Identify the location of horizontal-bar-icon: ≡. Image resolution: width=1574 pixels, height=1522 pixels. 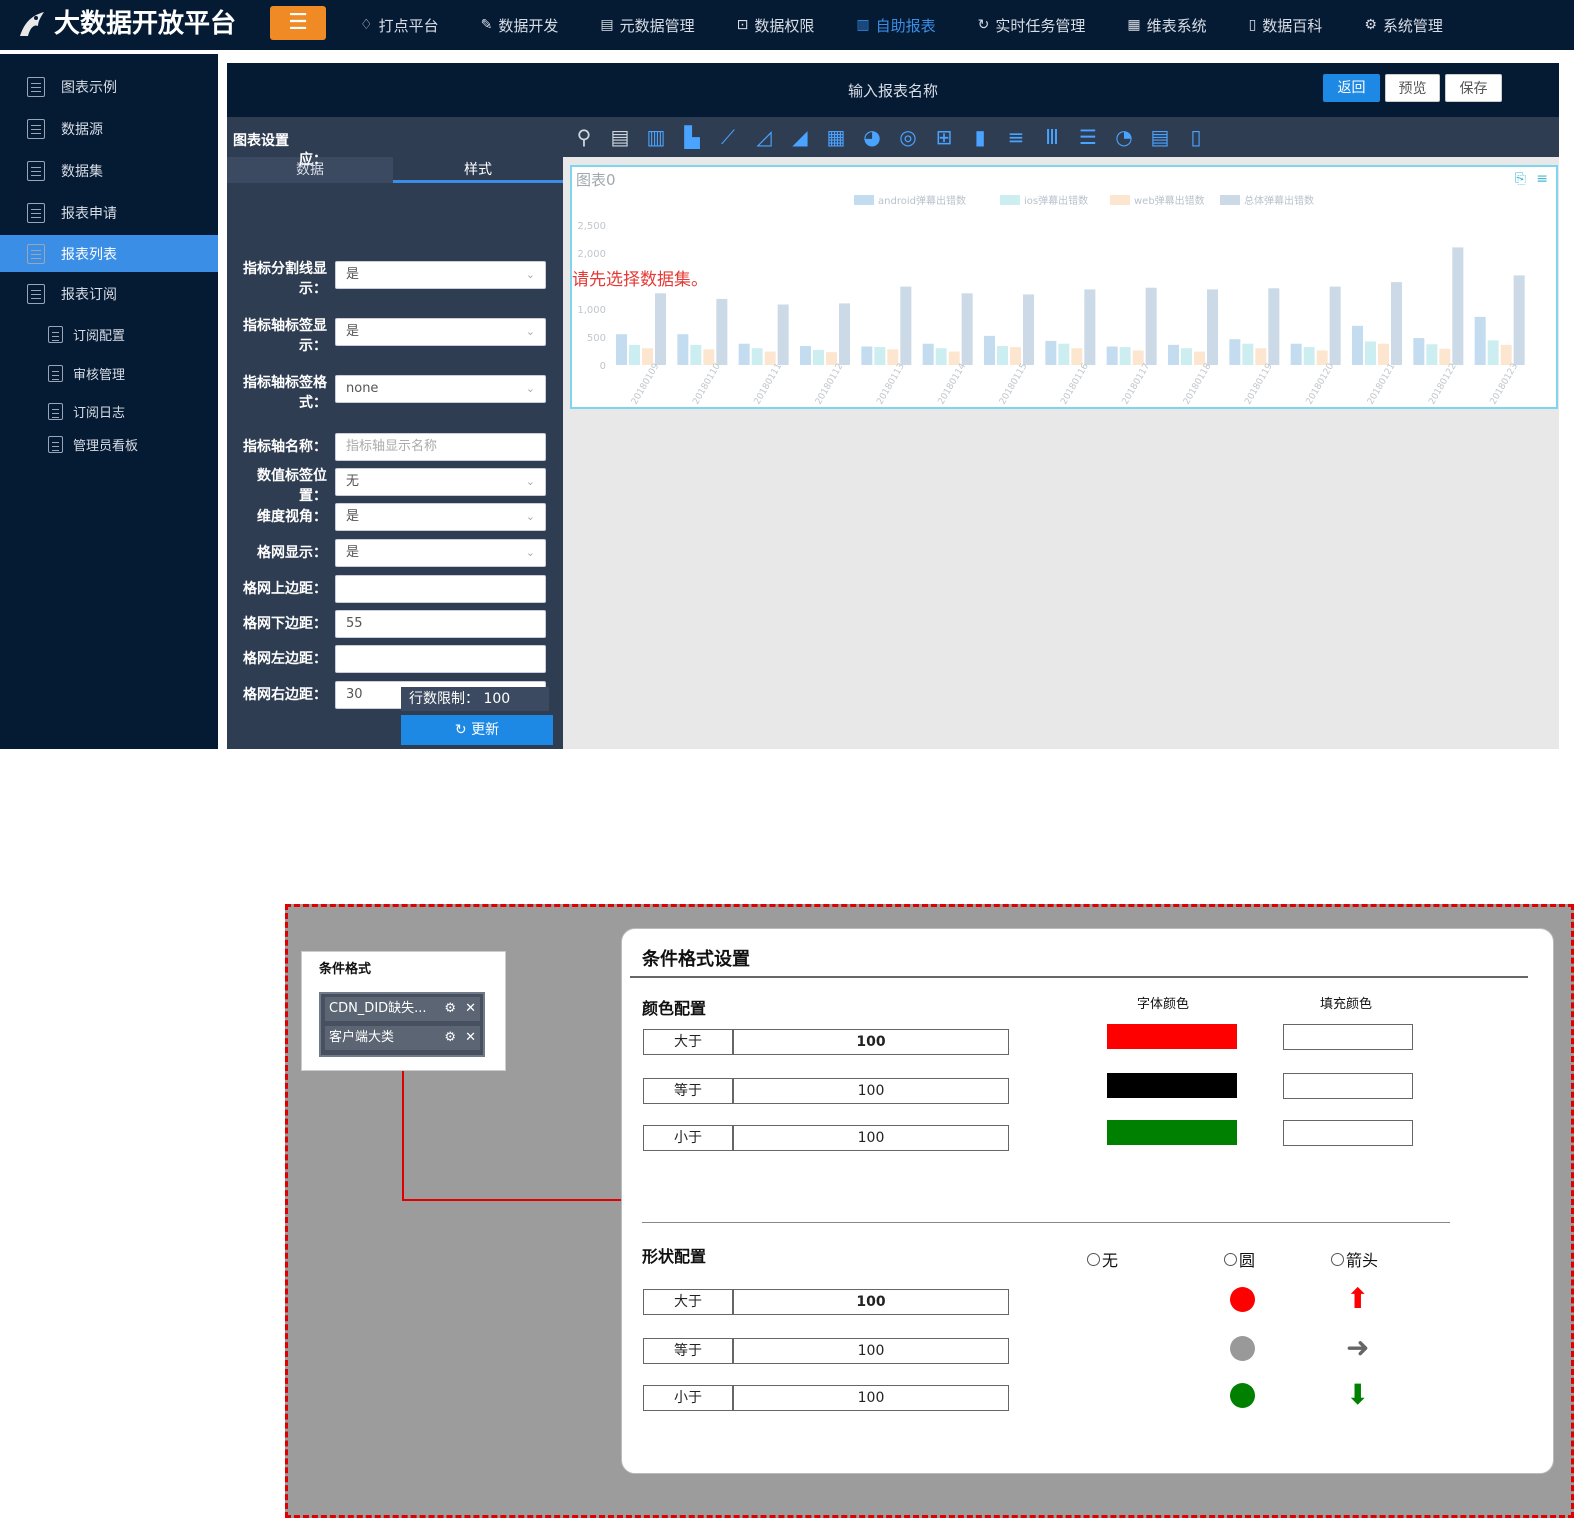
(1016, 137).